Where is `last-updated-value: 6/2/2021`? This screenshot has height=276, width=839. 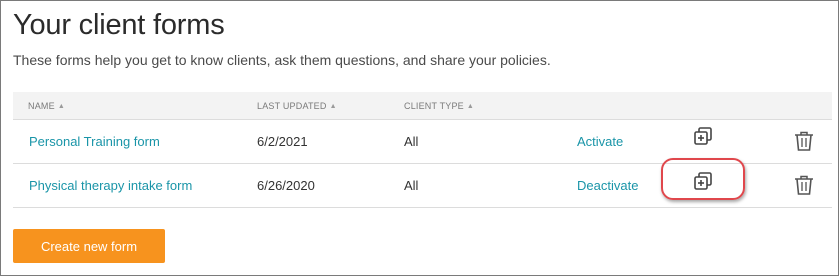 last-updated-value: 6/2/2021 is located at coordinates (282, 141).